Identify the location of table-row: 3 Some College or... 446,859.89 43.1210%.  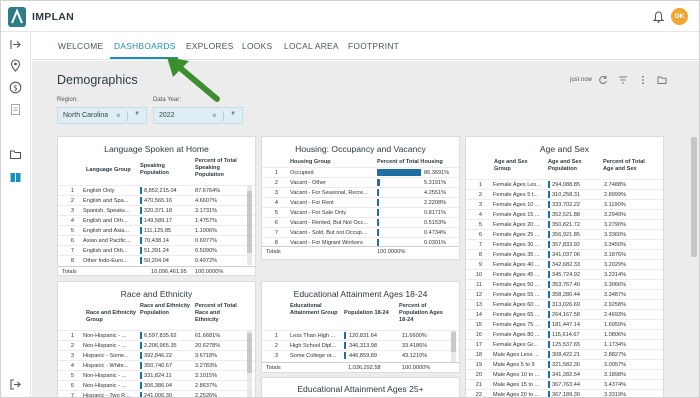
(360, 355).